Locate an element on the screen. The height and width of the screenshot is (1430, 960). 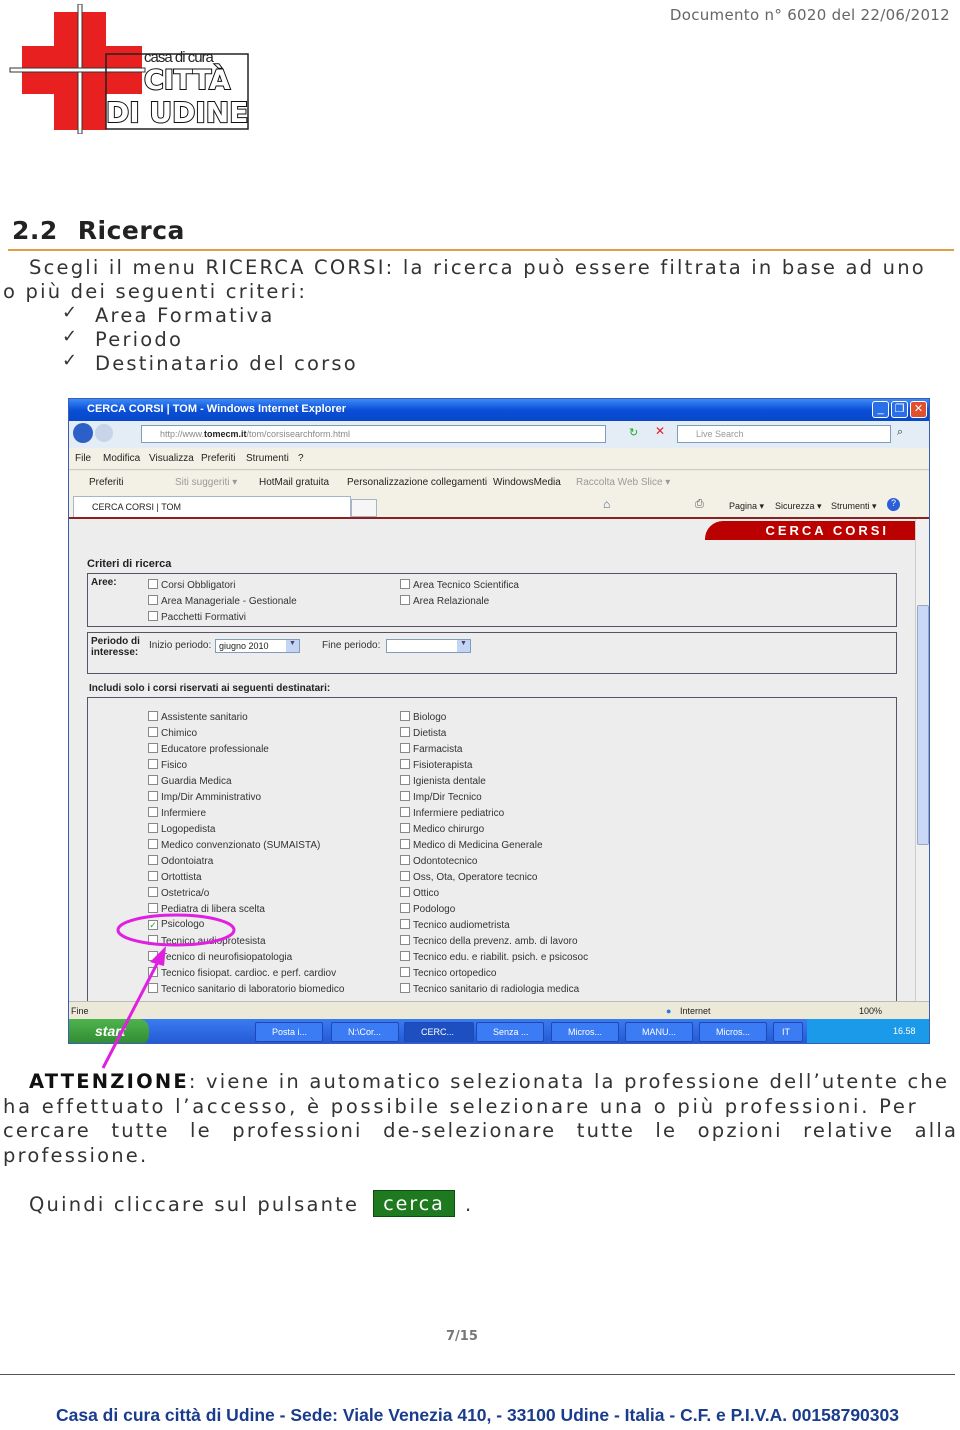
checkbox-tecnico-audioprotesista: Tecnico audioprotesista is located at coordinates (207, 941).